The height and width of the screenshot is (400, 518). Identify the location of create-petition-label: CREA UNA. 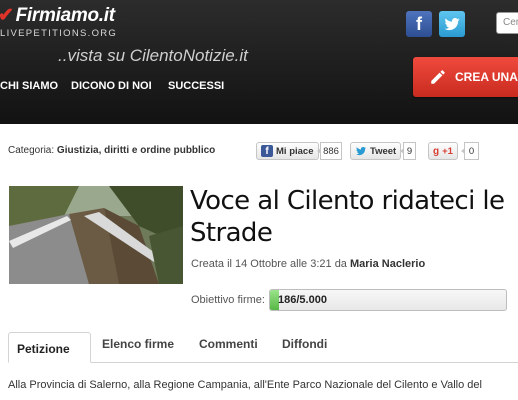
(486, 77).